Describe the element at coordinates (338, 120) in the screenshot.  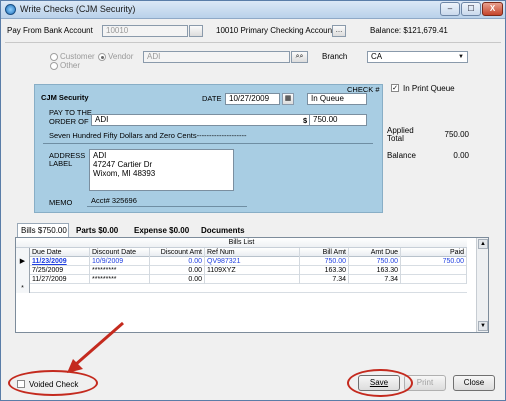
I see `amount-input: 750.00` at that location.